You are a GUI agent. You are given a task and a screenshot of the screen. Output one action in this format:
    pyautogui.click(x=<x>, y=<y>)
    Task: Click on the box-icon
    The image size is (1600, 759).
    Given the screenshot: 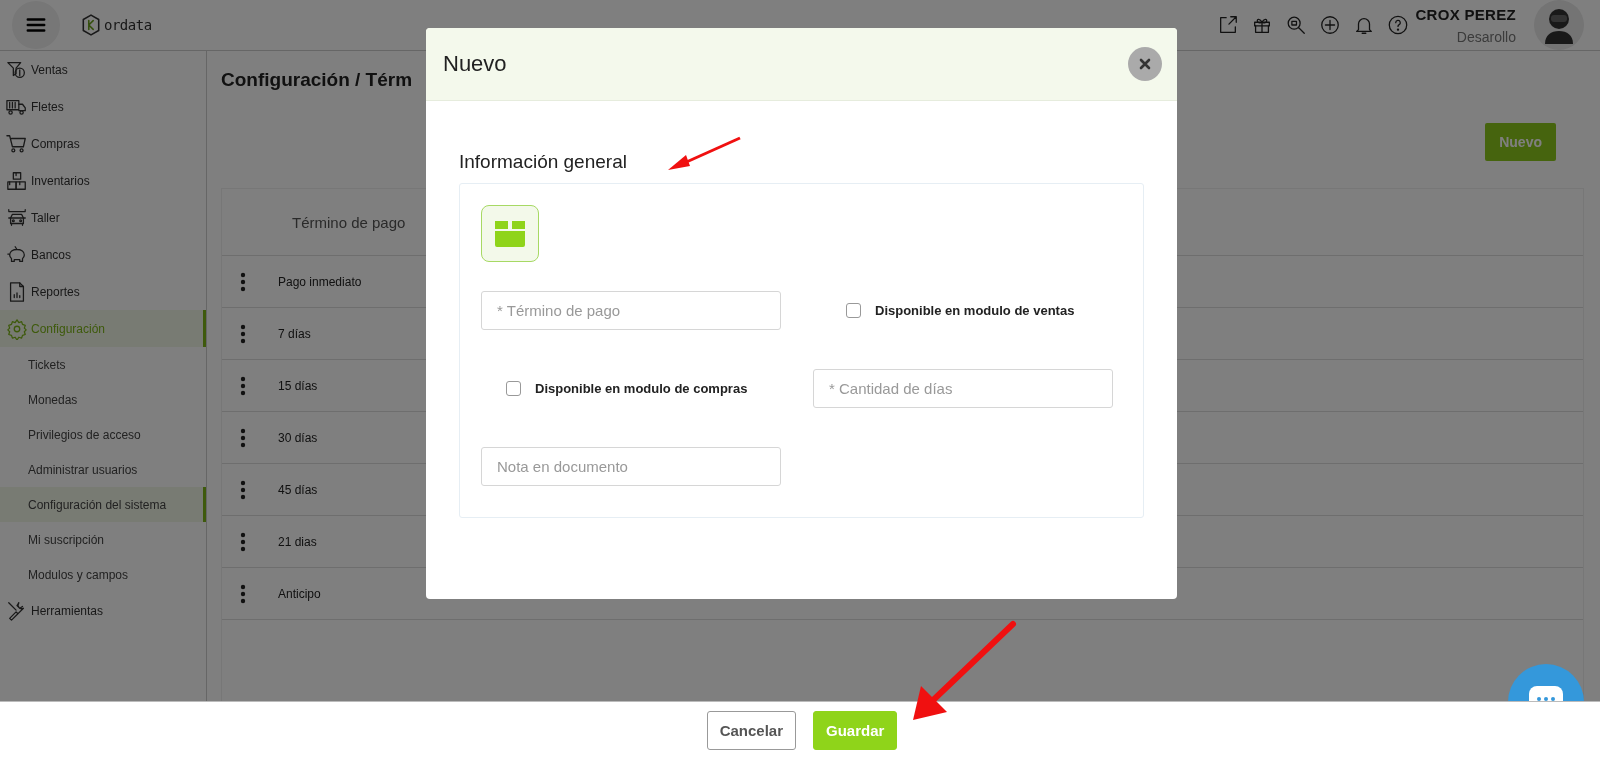 What is the action you would take?
    pyautogui.click(x=510, y=233)
    